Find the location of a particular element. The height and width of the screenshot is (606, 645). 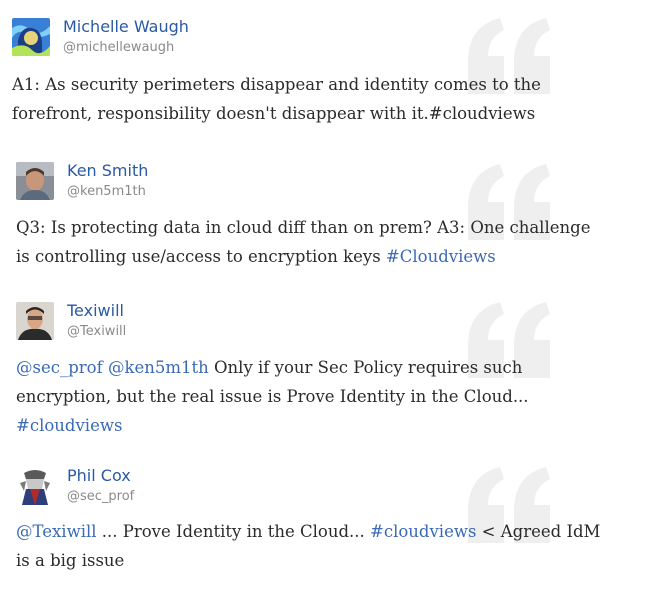

mention-link: @ken5m1th is located at coordinates (158, 367).